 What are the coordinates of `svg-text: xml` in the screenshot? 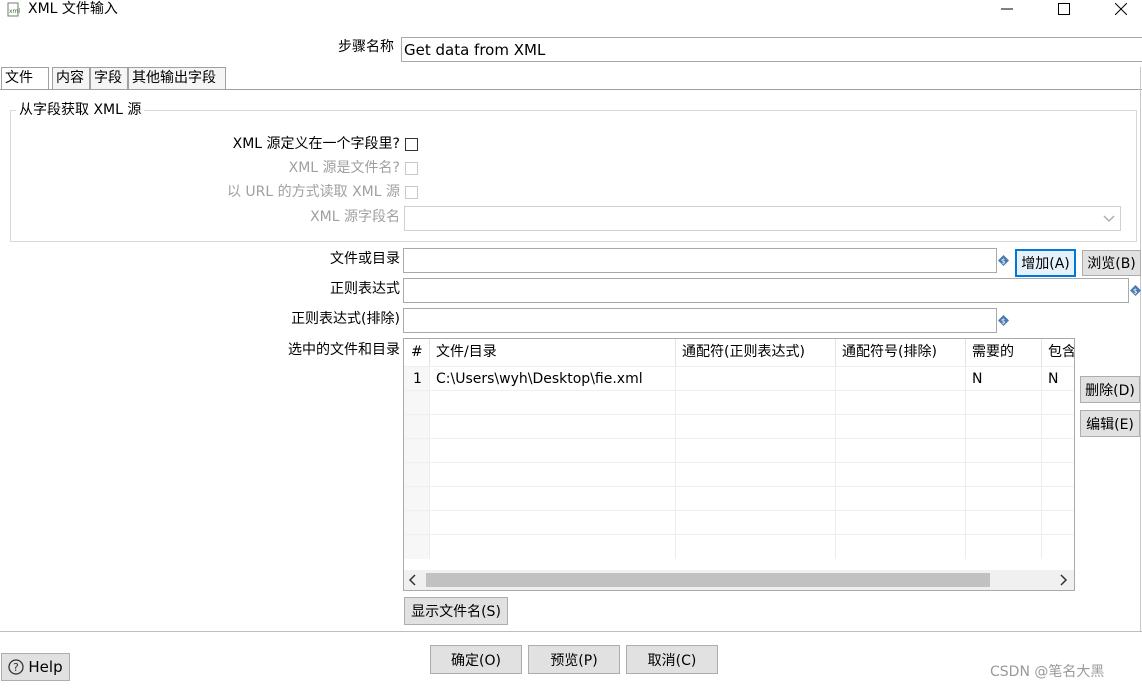 It's located at (14, 11).